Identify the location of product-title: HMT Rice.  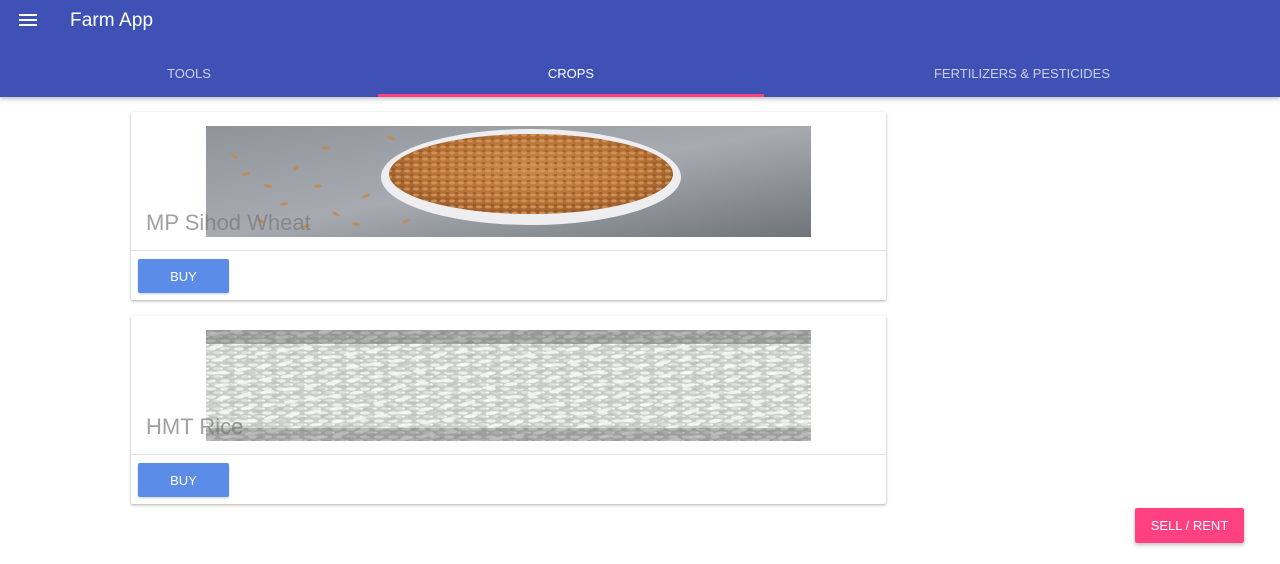
(195, 426).